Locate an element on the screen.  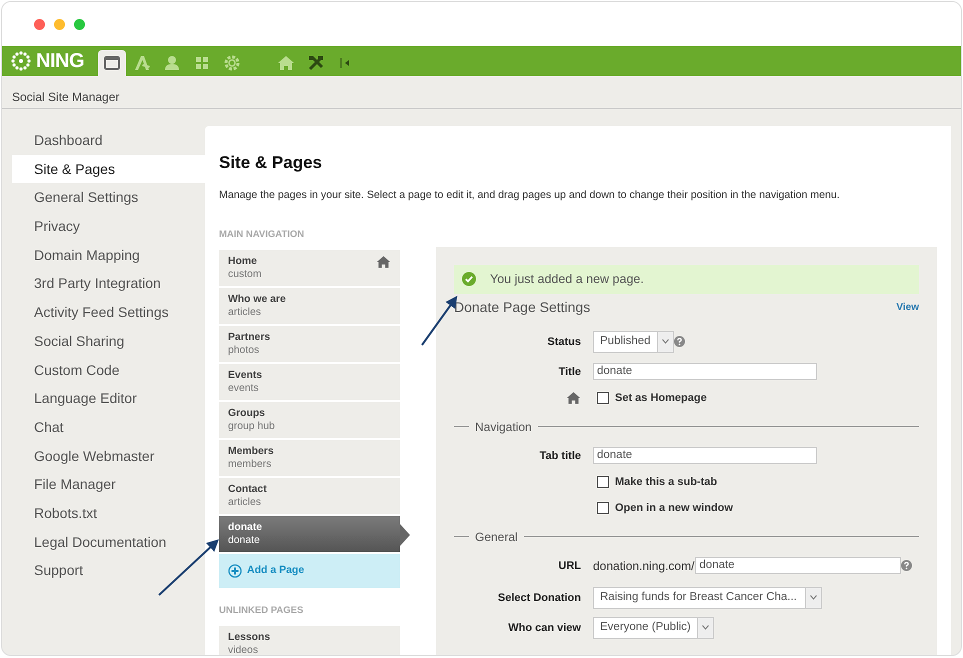
page-type: photos is located at coordinates (244, 351).